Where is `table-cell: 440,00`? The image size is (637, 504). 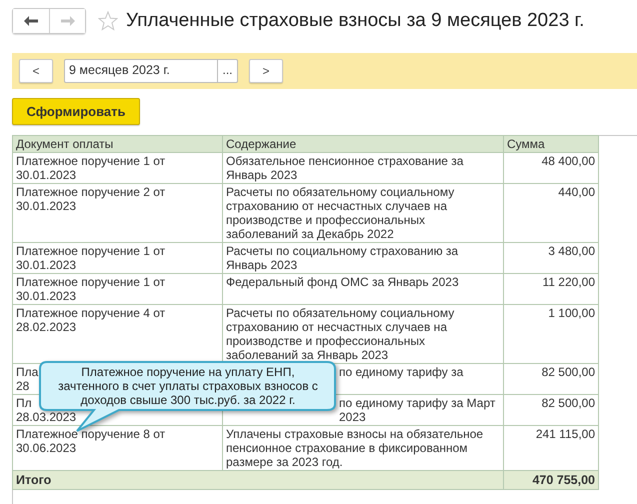 table-cell: 440,00 is located at coordinates (551, 213).